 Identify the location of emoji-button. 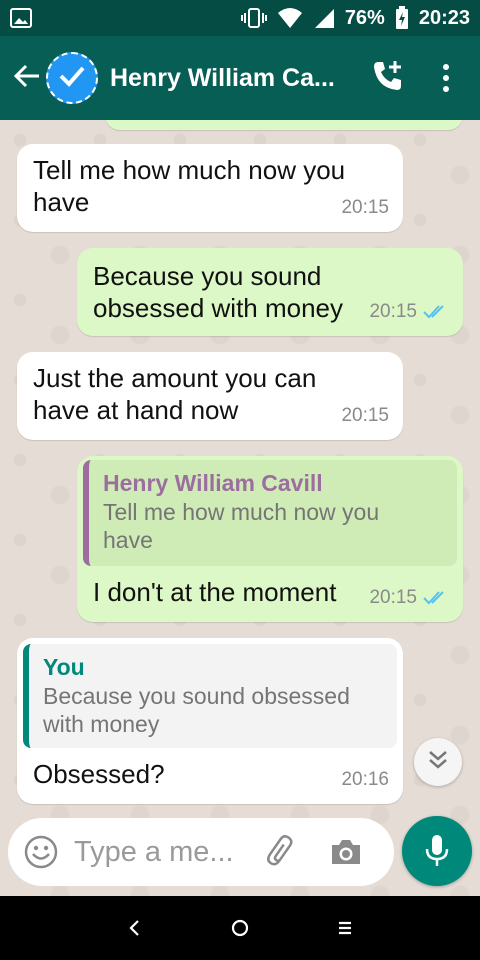
(41, 852).